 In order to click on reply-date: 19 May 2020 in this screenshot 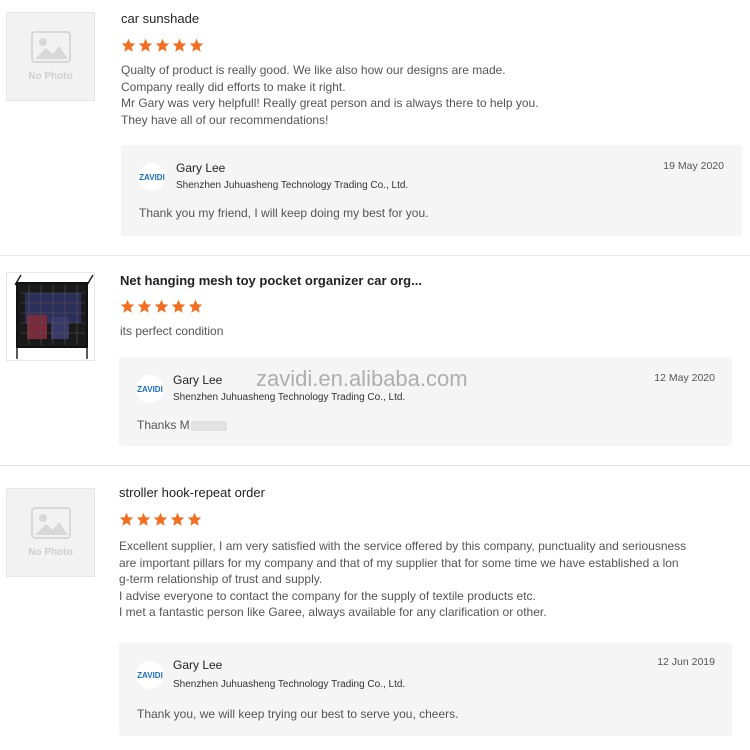, I will do `click(693, 166)`.